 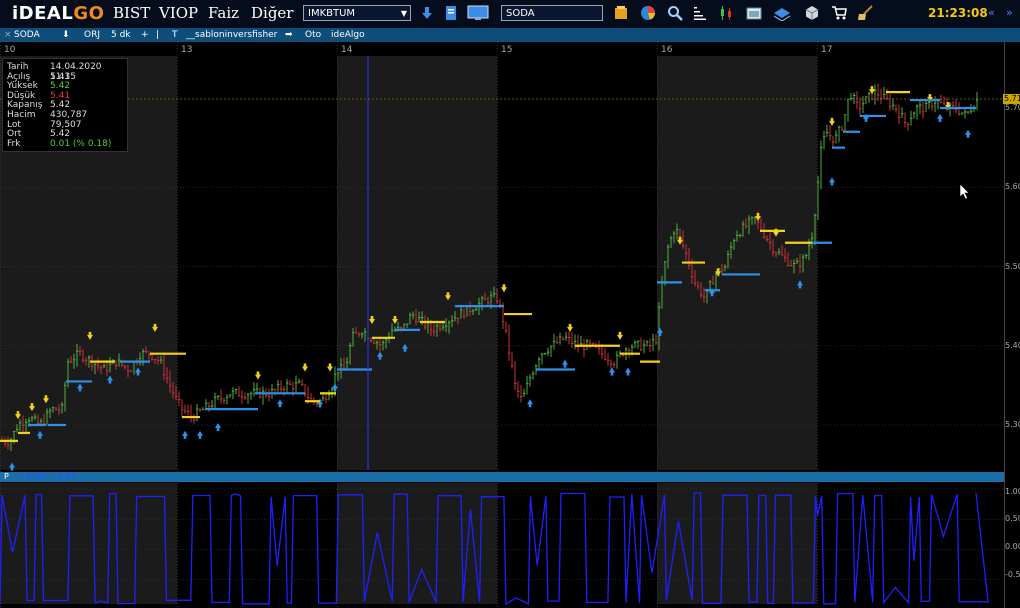 What do you see at coordinates (231, 35) in the screenshot?
I see `toolbar-system: __sabloninversfisher` at bounding box center [231, 35].